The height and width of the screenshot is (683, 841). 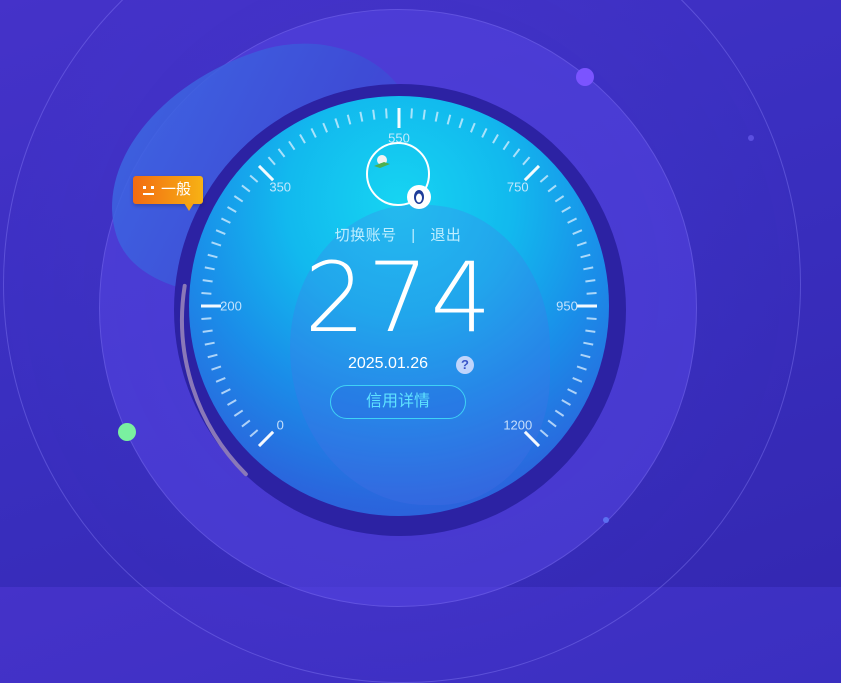 What do you see at coordinates (127, 432) in the screenshot?
I see `decor-dot-green` at bounding box center [127, 432].